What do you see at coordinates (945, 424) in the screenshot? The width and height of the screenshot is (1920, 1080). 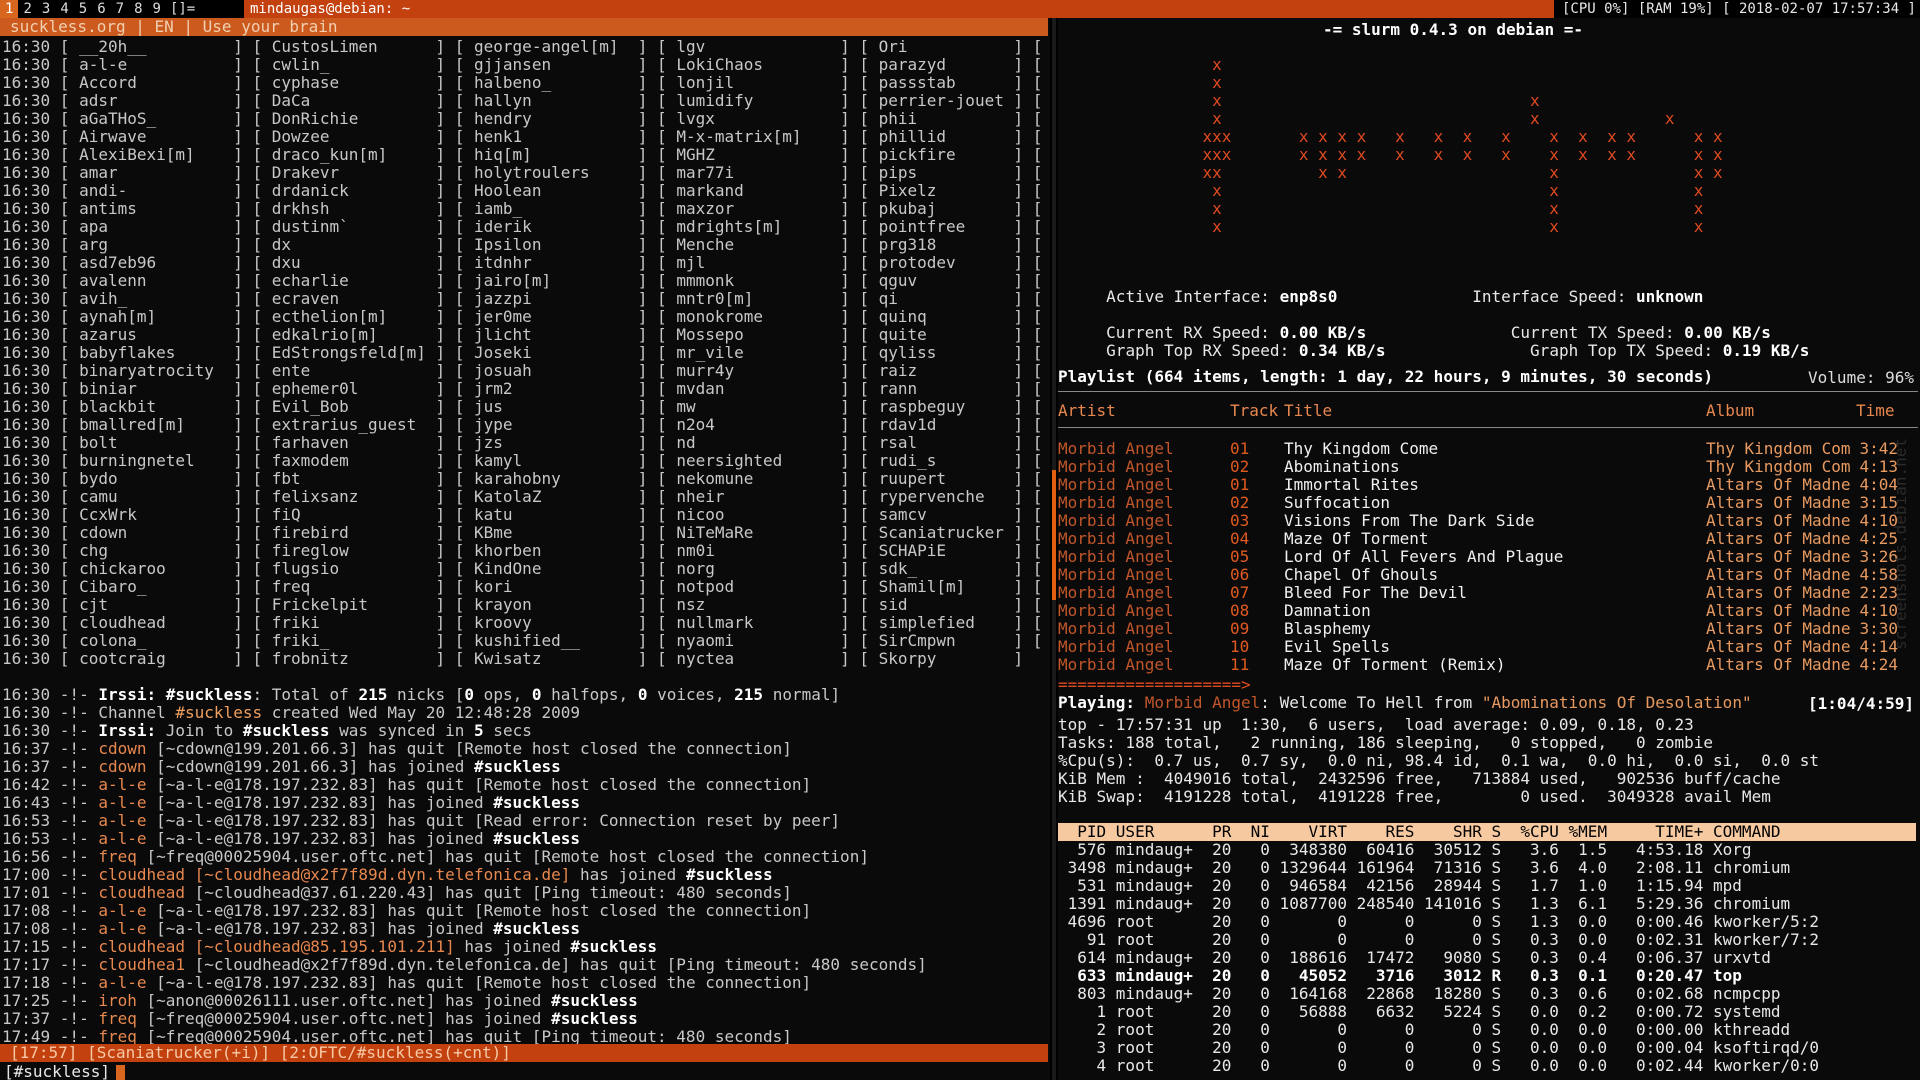 I see `nick-entry: [ rdav1d ]` at bounding box center [945, 424].